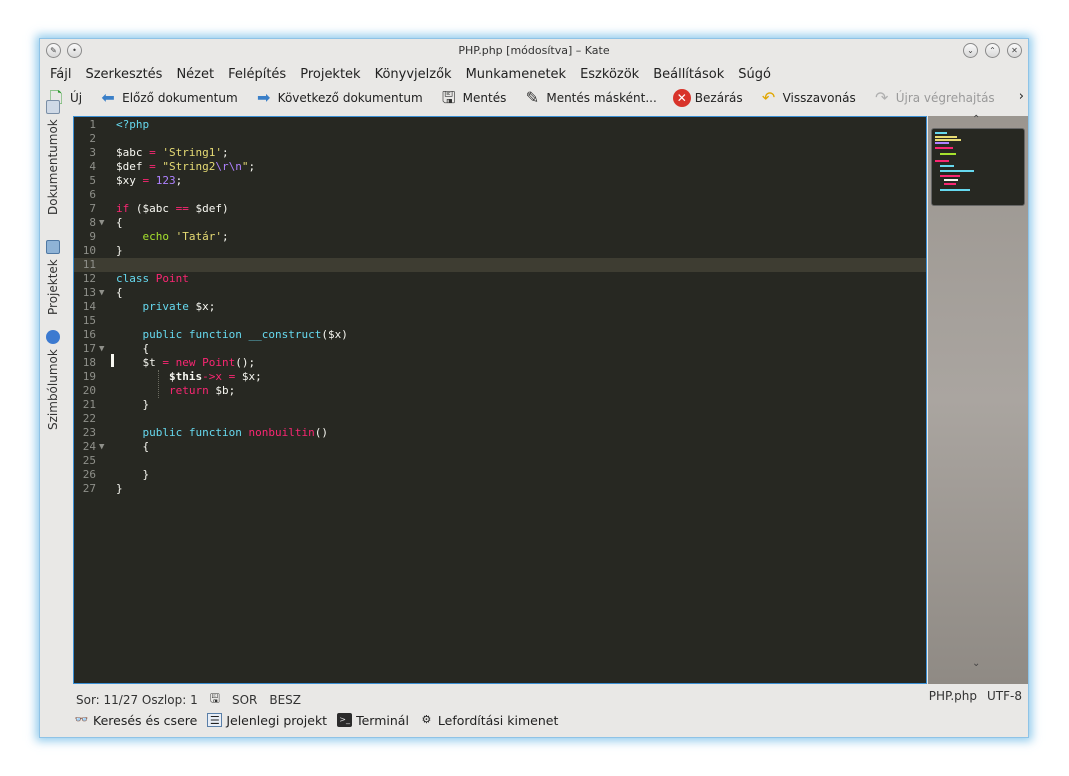 The width and height of the screenshot is (1069, 776). What do you see at coordinates (500, 433) in the screenshot?
I see `code-line: 23 public function nonbuiltin()` at bounding box center [500, 433].